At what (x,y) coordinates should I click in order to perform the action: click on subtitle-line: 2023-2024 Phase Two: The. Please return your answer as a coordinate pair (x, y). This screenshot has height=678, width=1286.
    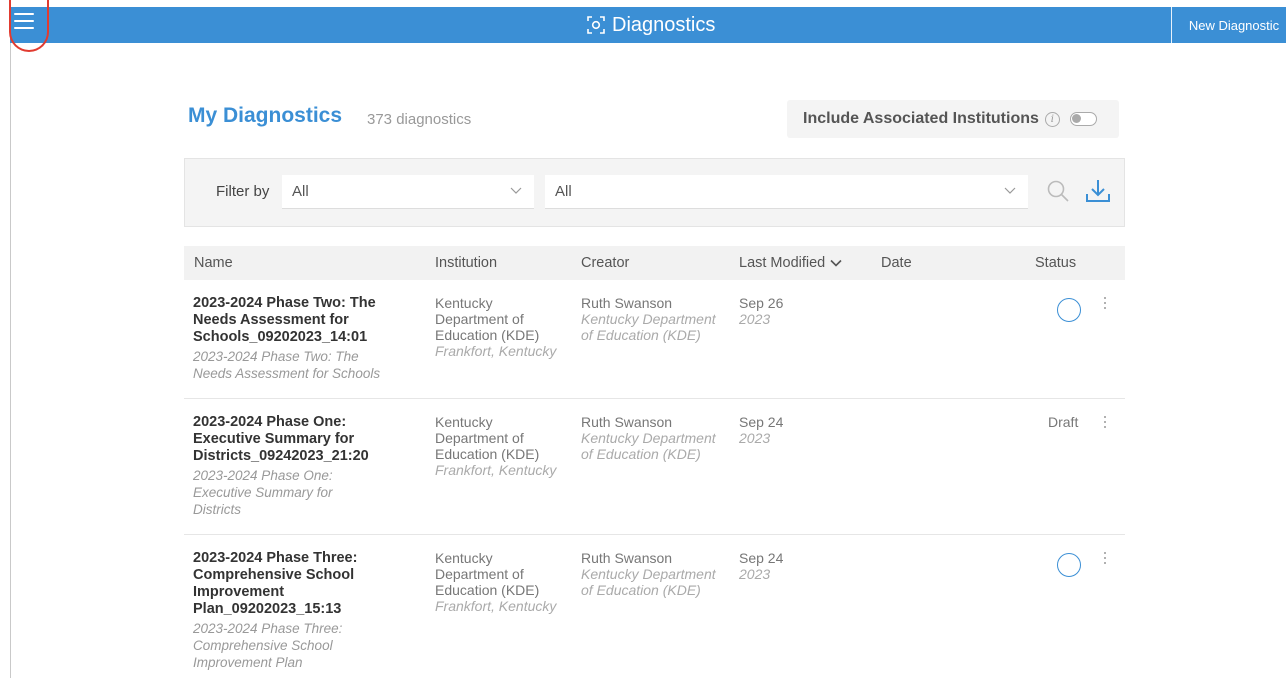
    Looking at the image, I should click on (276, 356).